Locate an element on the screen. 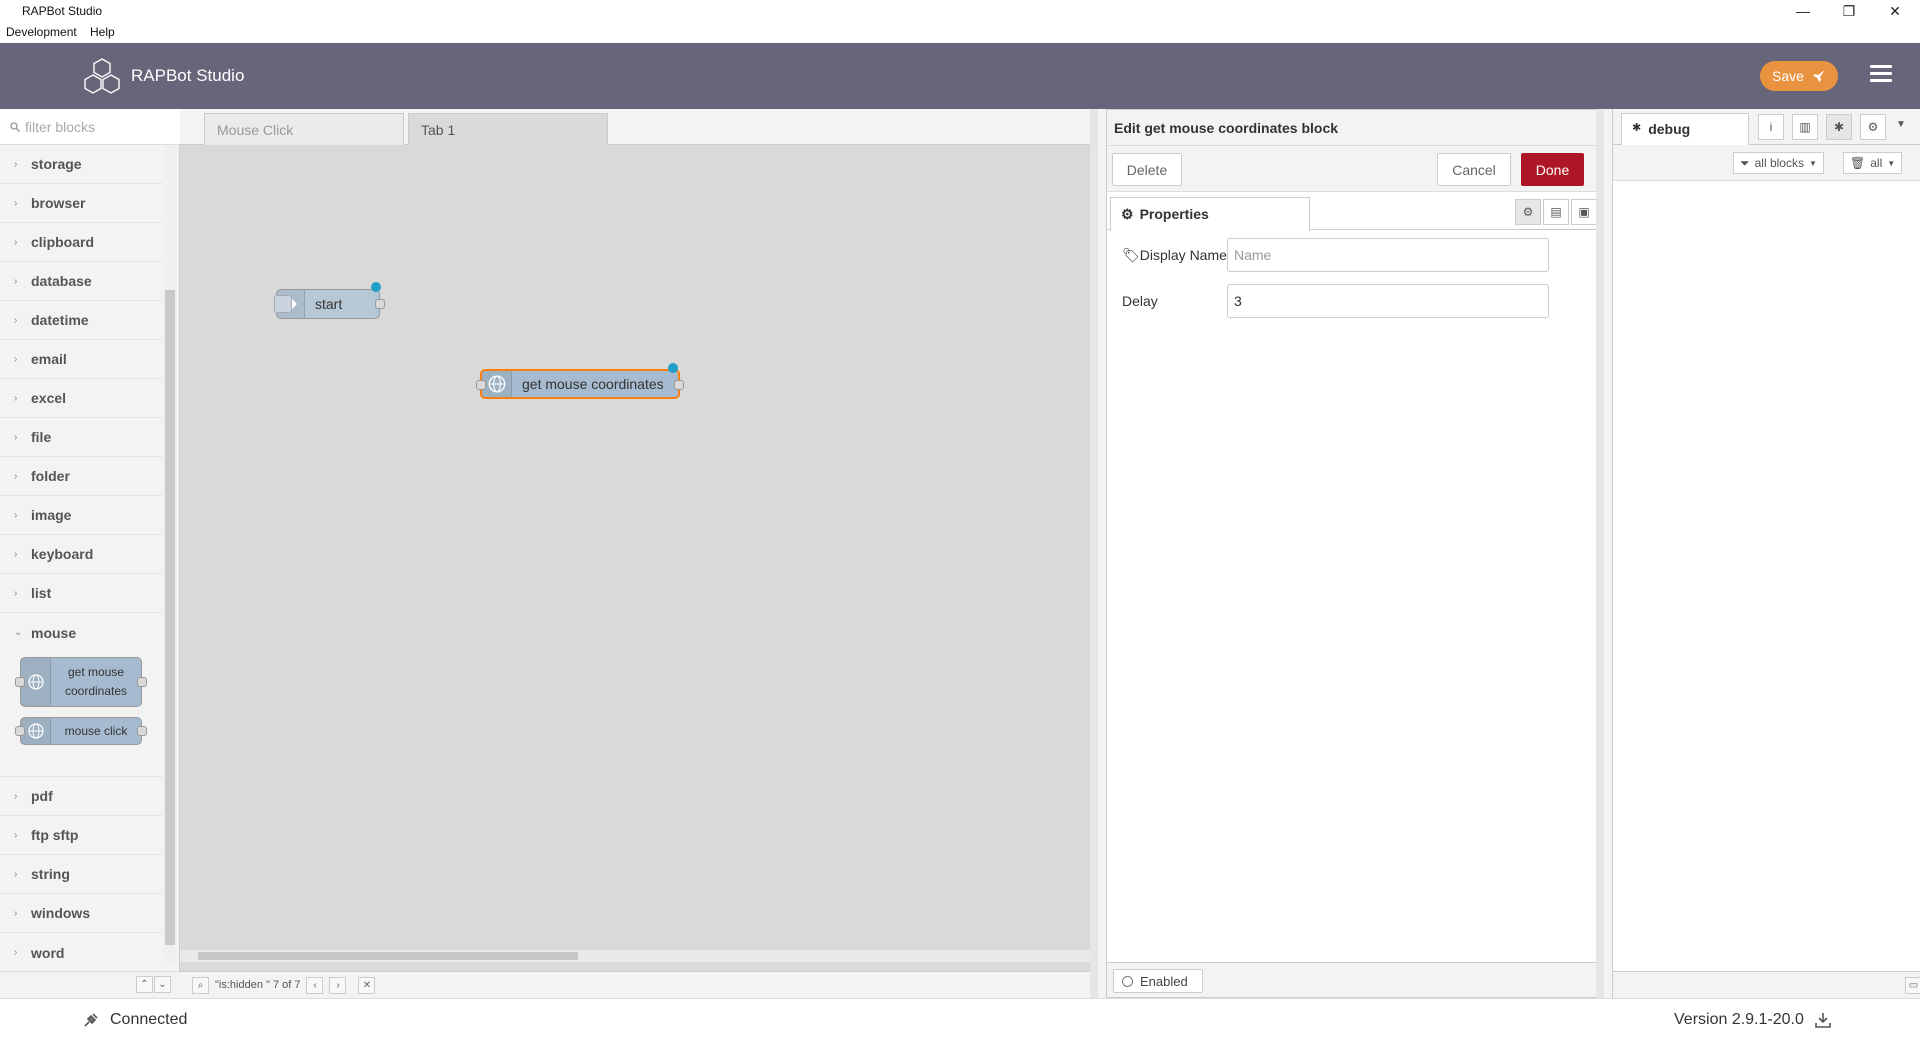  save-button: Save is located at coordinates (1799, 76).